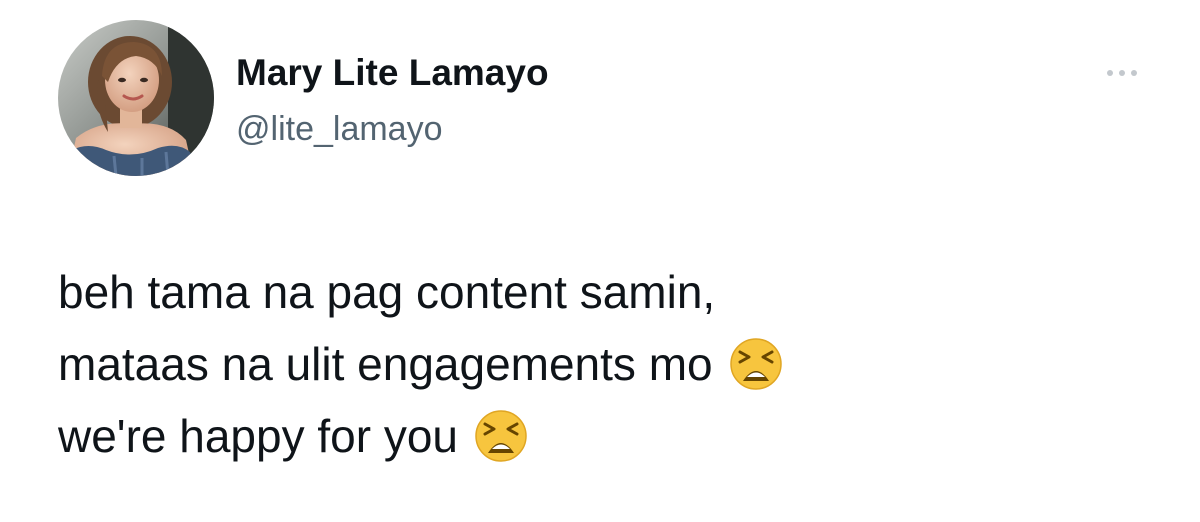 This screenshot has height=522, width=1200. What do you see at coordinates (608, 436) in the screenshot?
I see `tweet-text-line: we're happy for you` at bounding box center [608, 436].